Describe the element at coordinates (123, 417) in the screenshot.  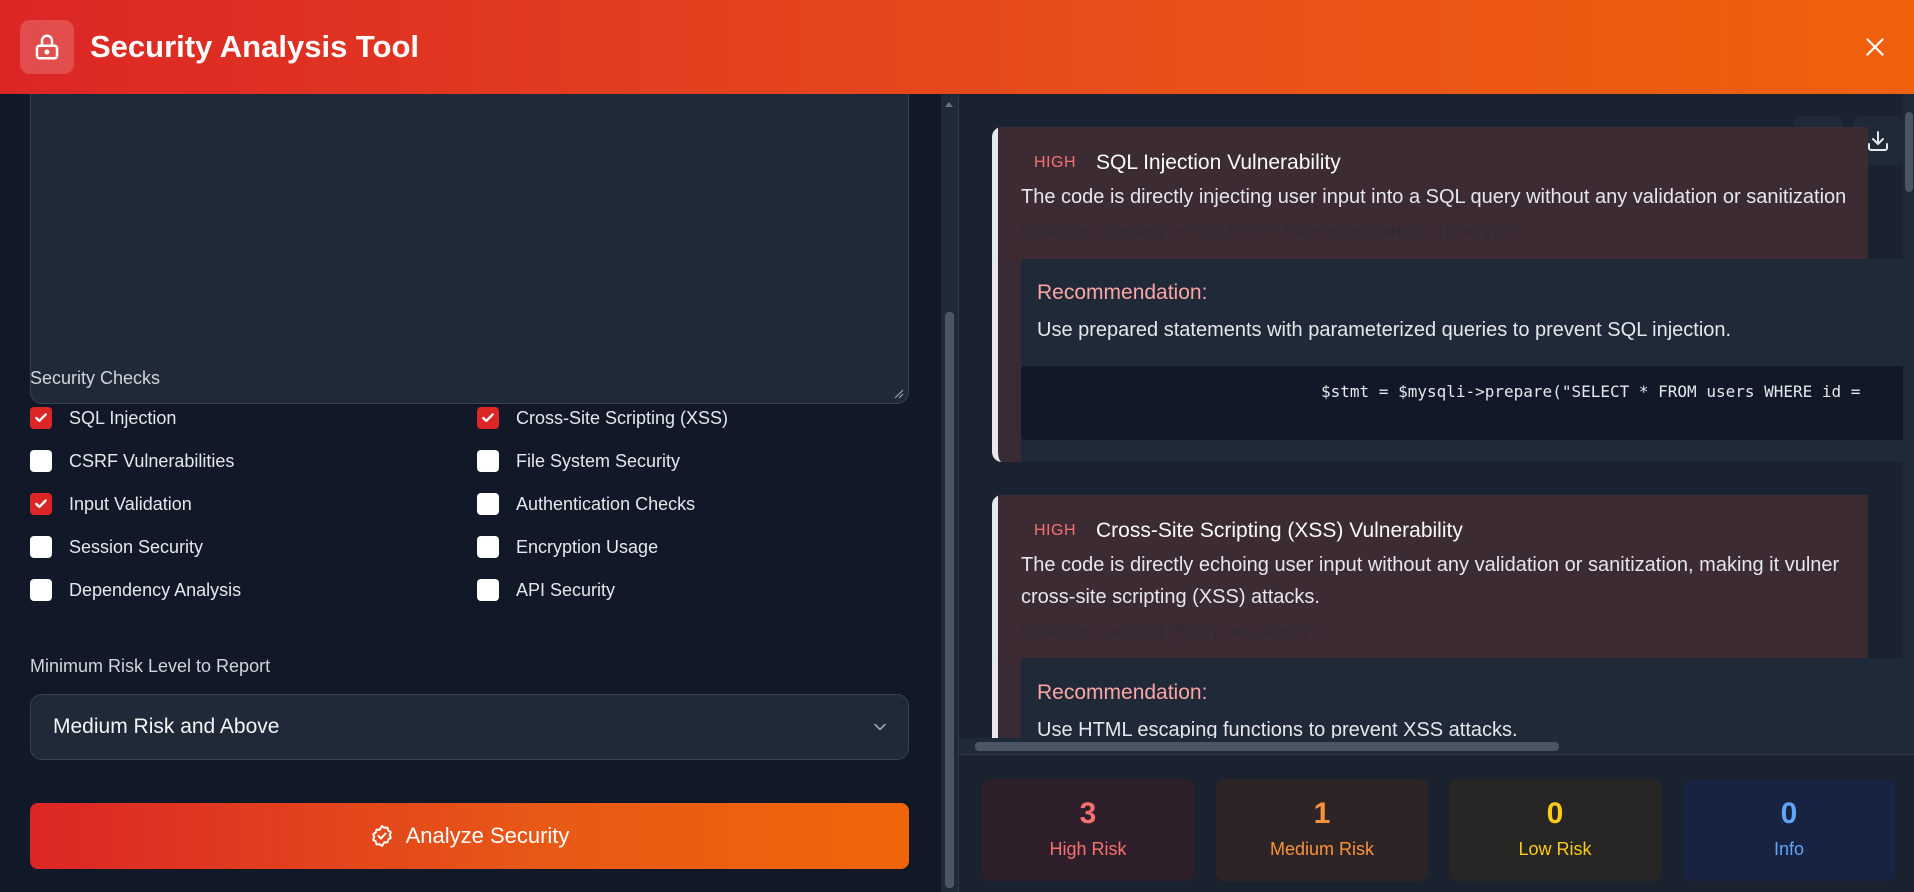
I see `check-label: SQL Injection` at that location.